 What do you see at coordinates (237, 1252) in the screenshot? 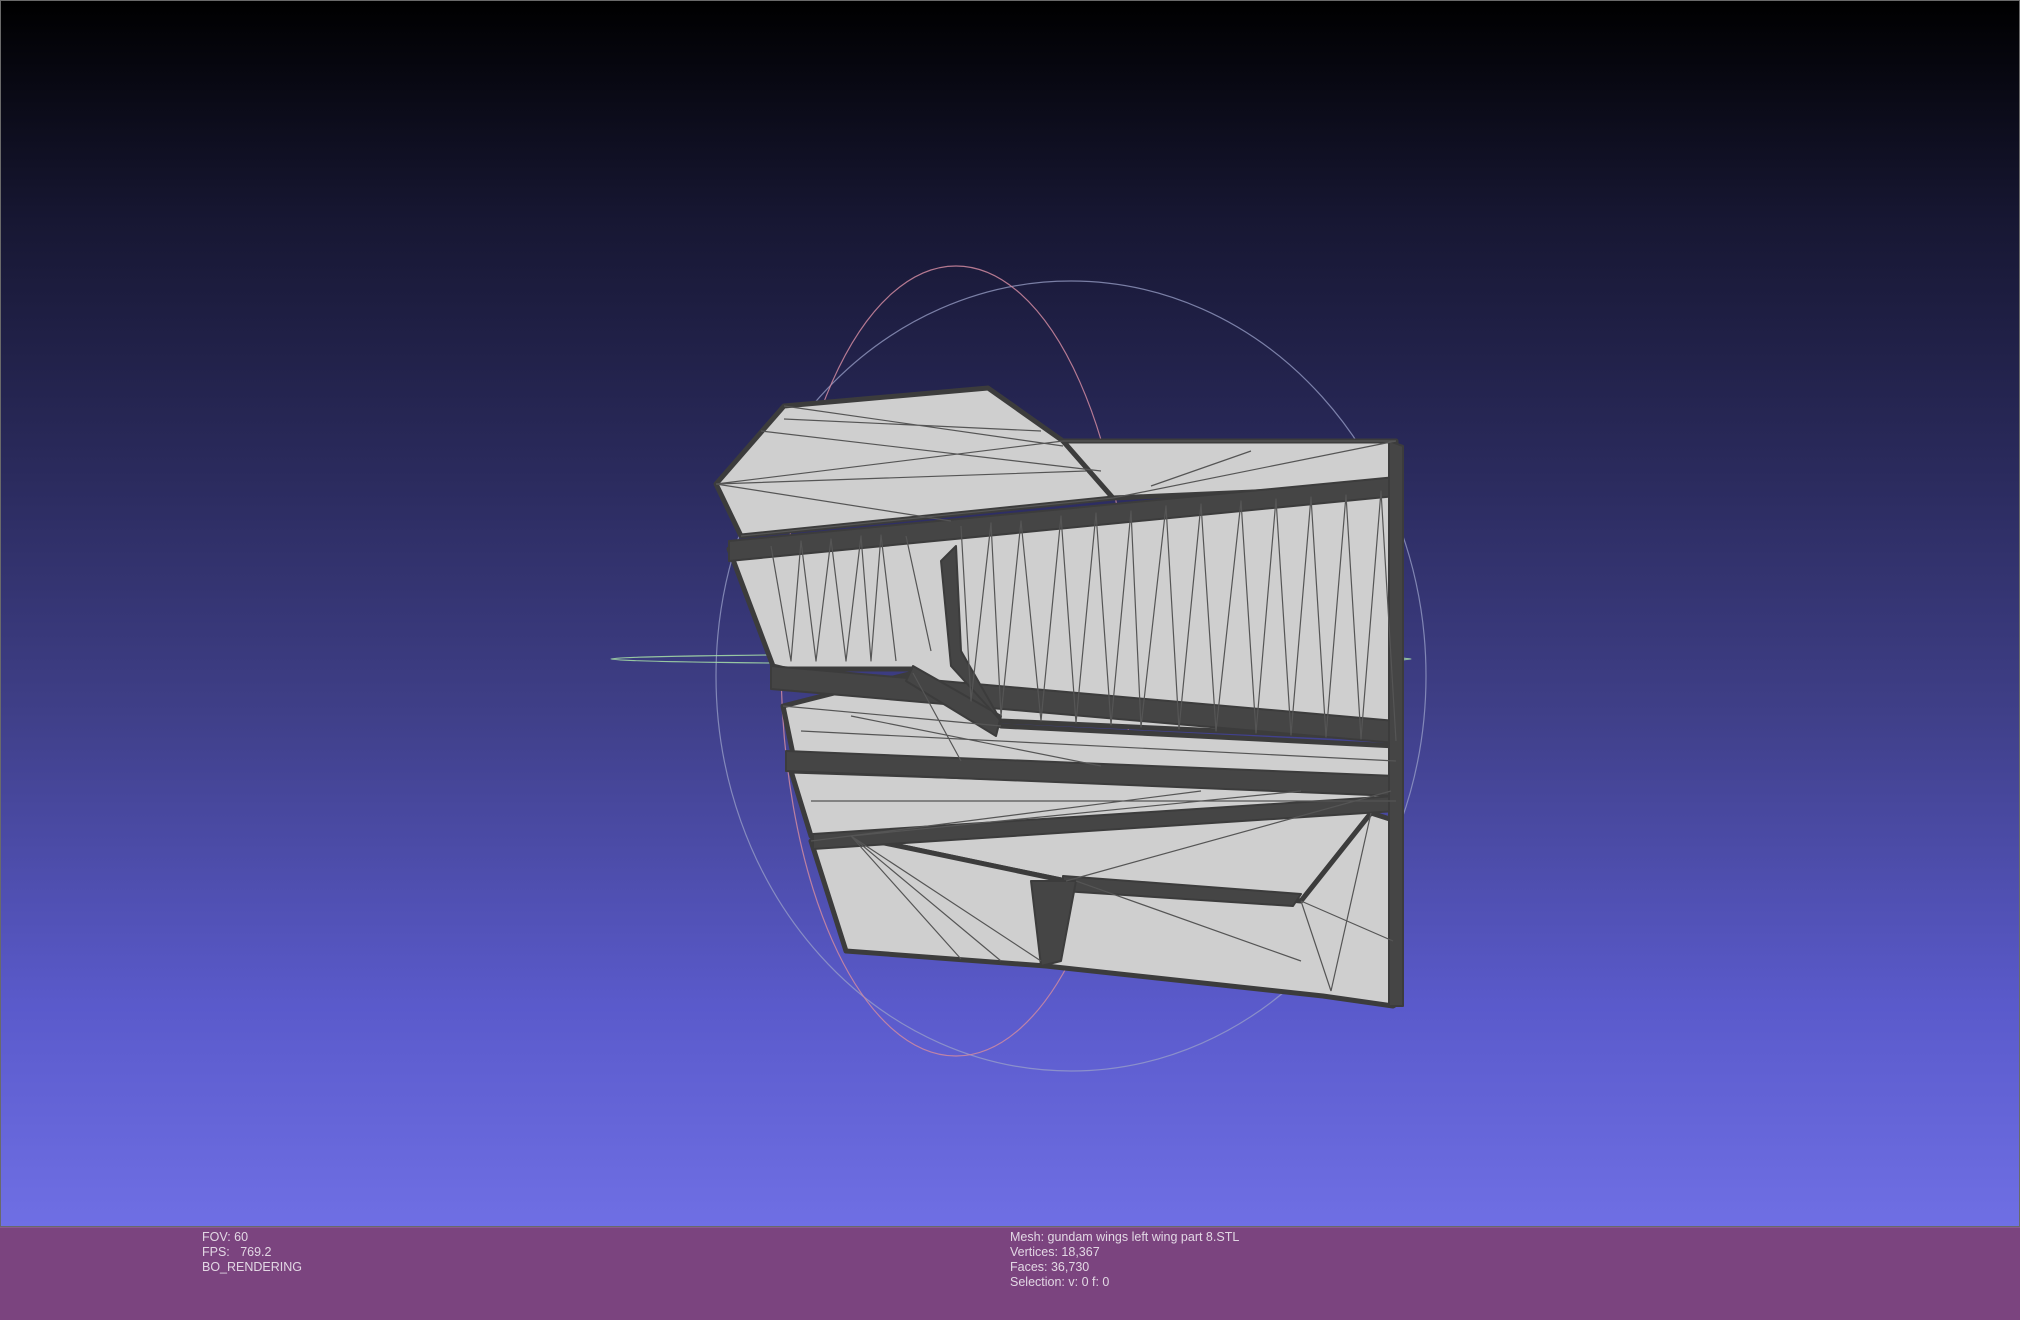
I see `fps-label: FPS: 769.2` at bounding box center [237, 1252].